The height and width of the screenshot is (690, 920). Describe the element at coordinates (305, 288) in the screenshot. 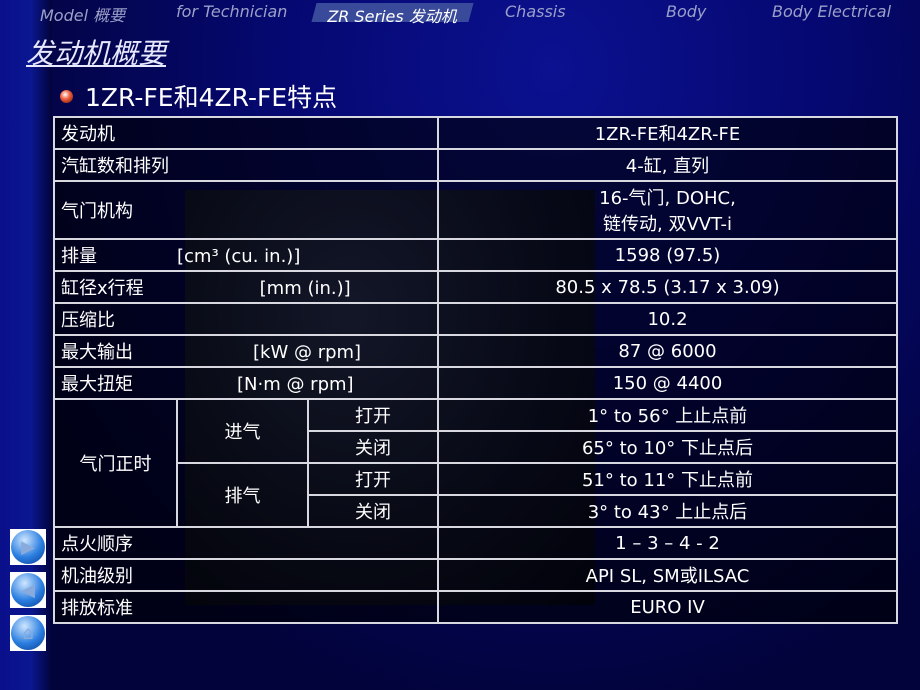

I see `unit-text: [mm (in.)]` at that location.